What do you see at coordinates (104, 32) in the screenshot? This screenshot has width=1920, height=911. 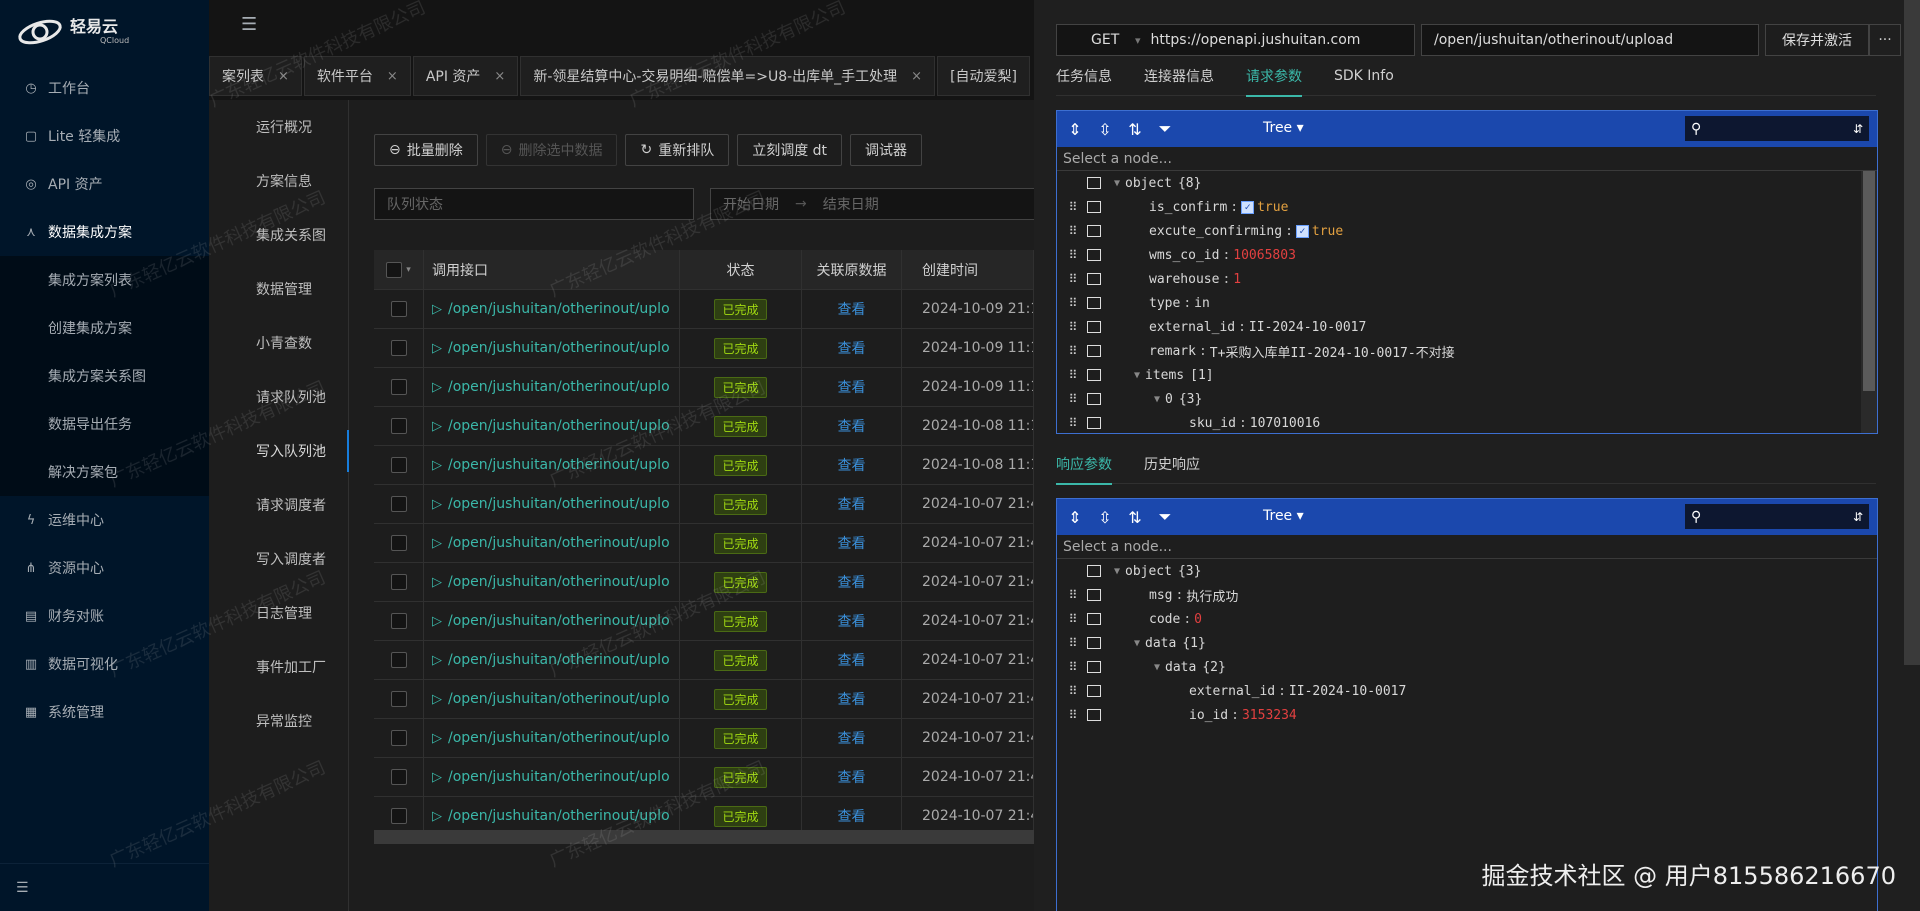 I see `brand-logo: 轻易云 QCloud` at bounding box center [104, 32].